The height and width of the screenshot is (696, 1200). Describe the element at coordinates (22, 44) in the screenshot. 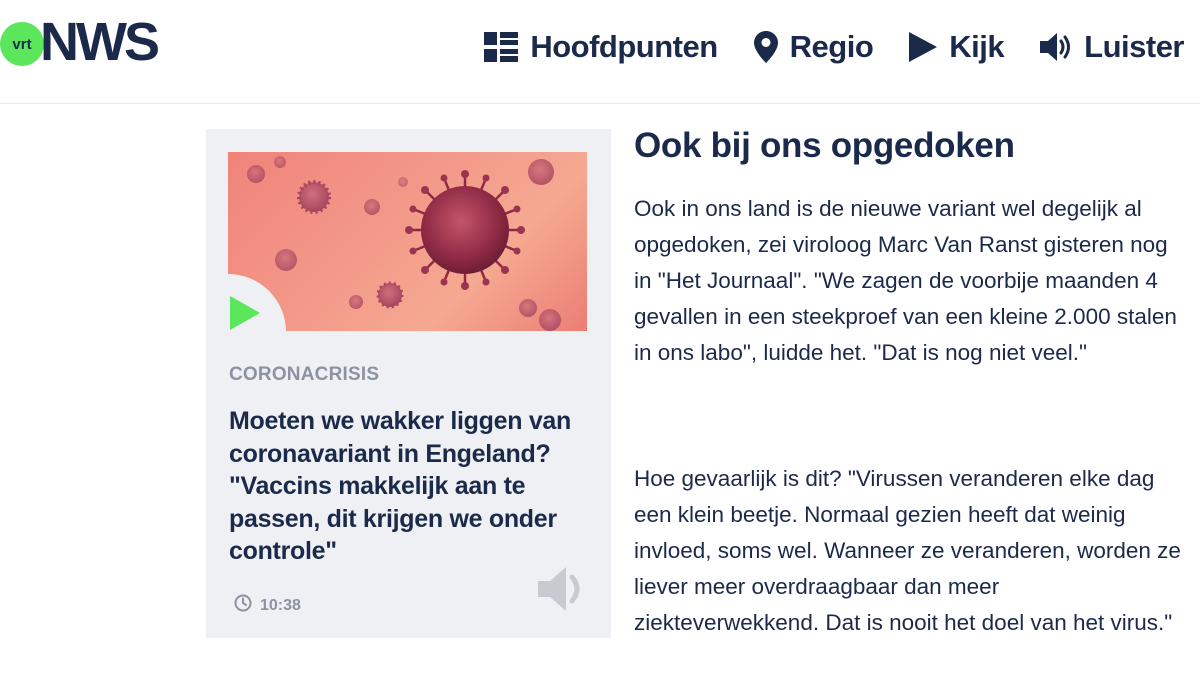

I see `logo-vrt-badge: vrt` at that location.